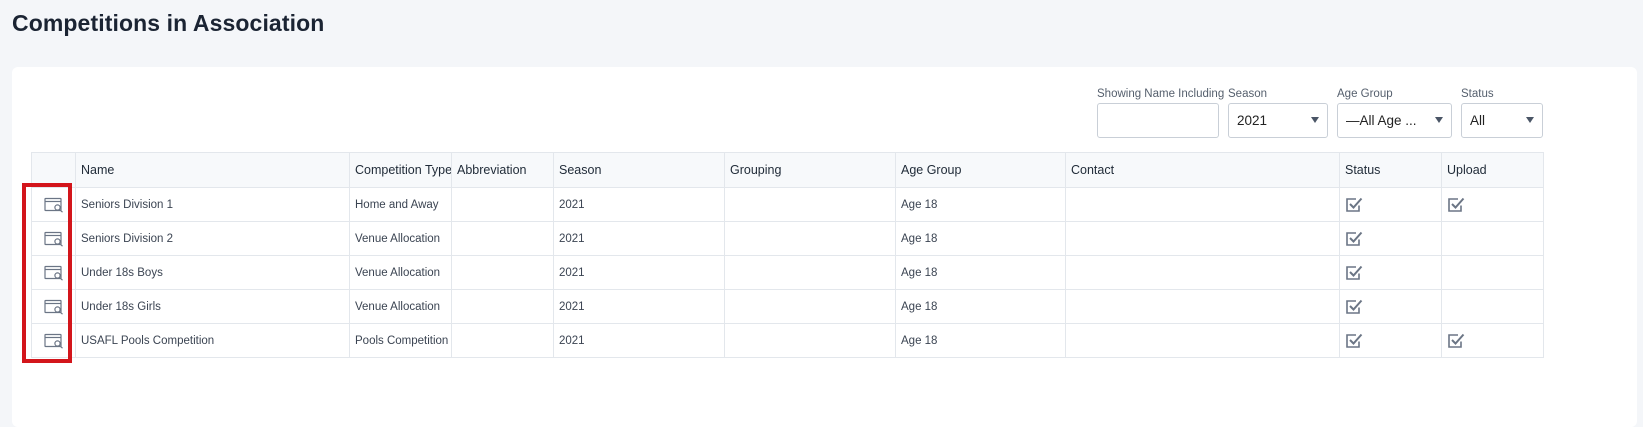 The width and height of the screenshot is (1643, 427). I want to click on cell-name: USAFL Pools Competition, so click(212, 340).